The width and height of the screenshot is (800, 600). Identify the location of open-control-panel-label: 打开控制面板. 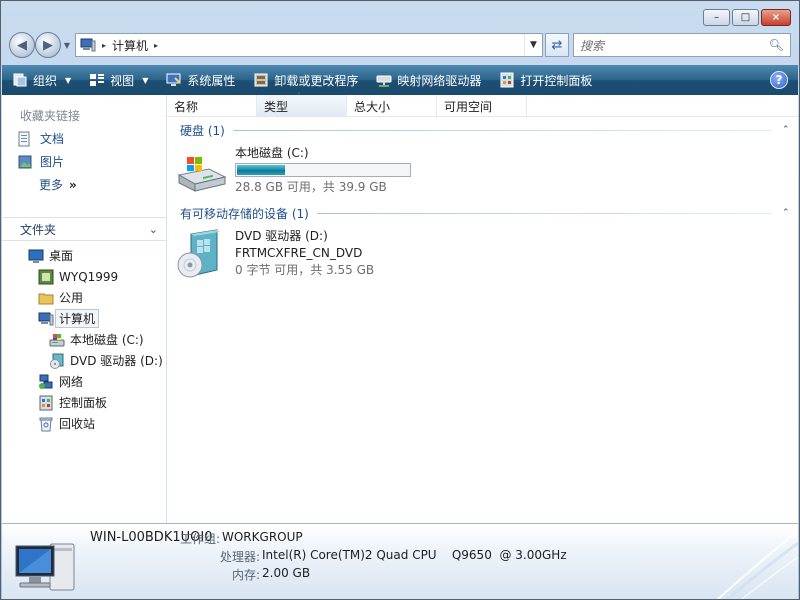
(556, 80).